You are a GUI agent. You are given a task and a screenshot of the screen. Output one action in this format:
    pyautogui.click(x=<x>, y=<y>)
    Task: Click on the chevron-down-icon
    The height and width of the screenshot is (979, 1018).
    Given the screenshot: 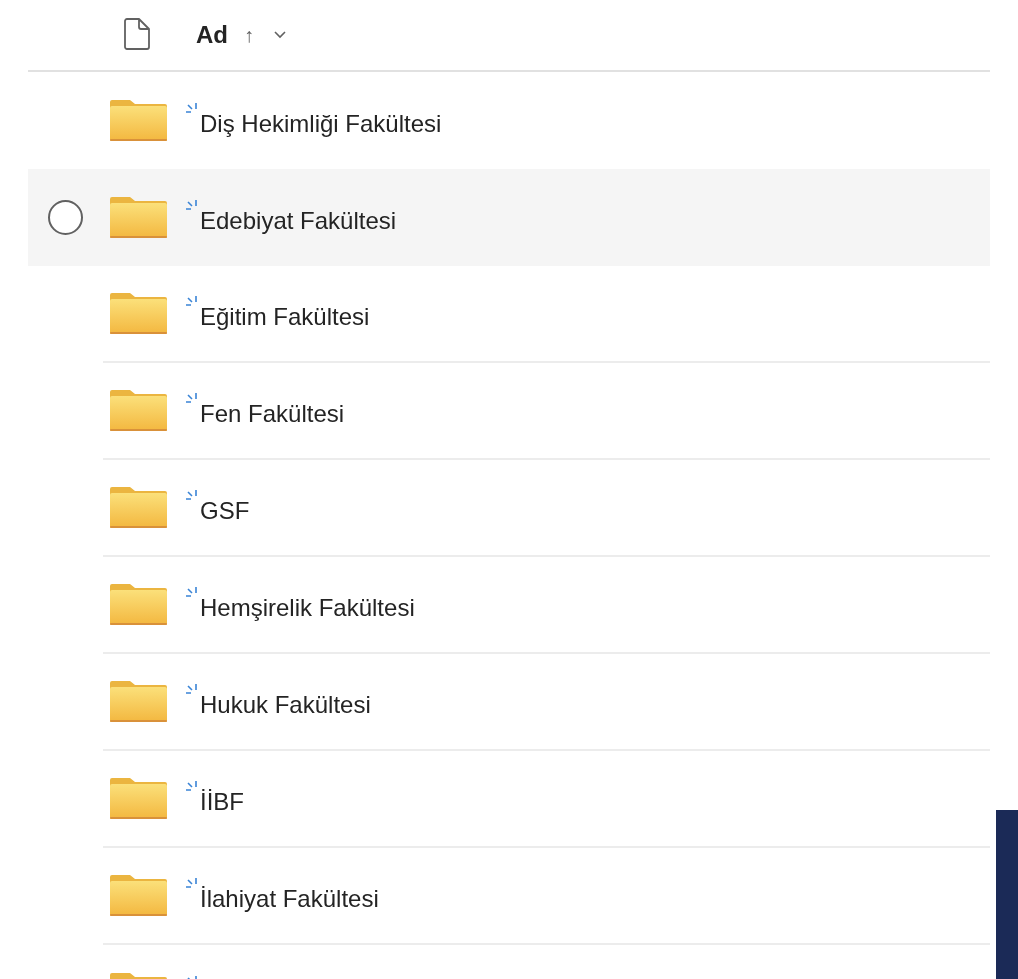 What is the action you would take?
    pyautogui.click(x=280, y=35)
    